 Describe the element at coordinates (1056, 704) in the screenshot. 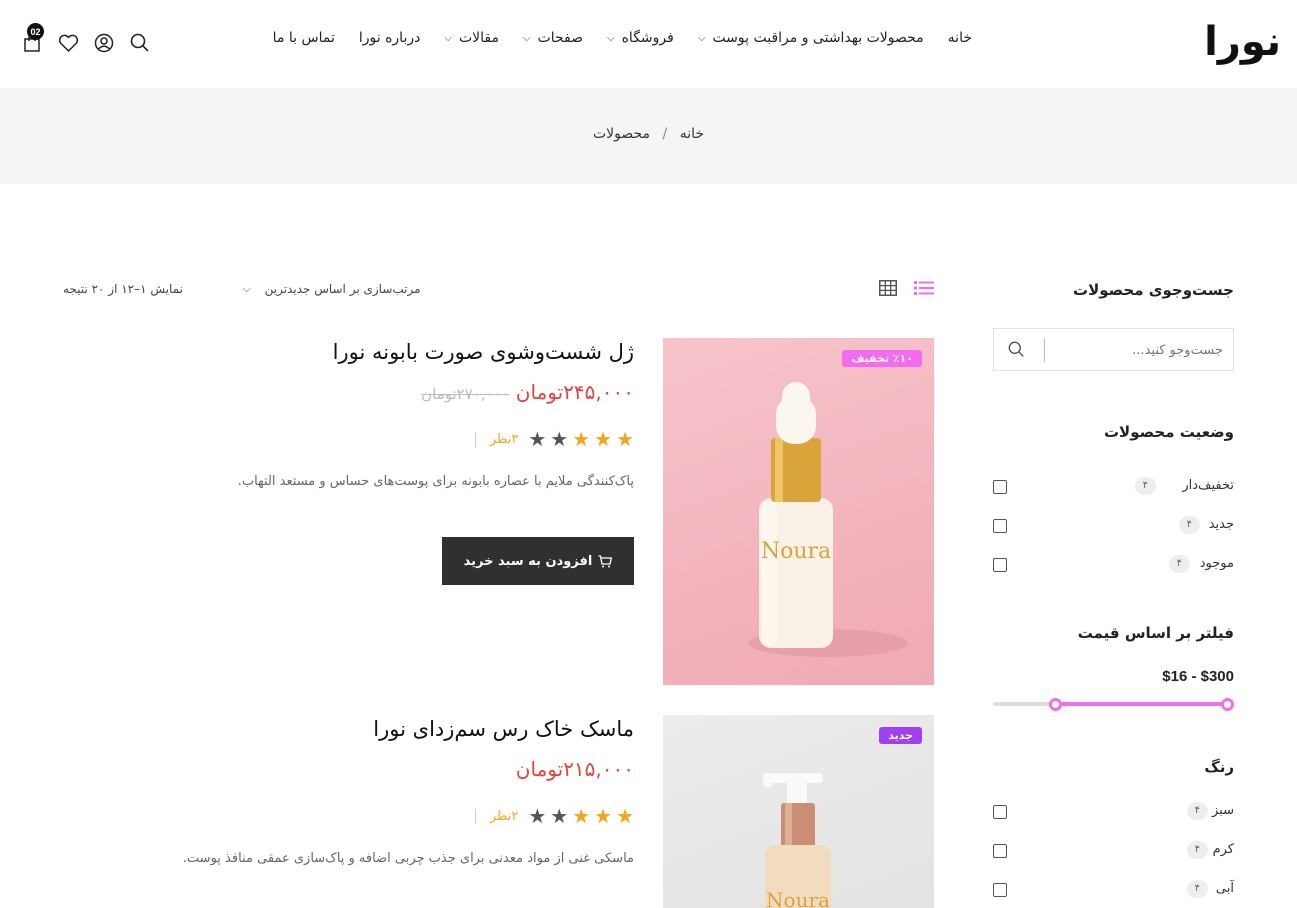

I see `slider-handle-max` at that location.